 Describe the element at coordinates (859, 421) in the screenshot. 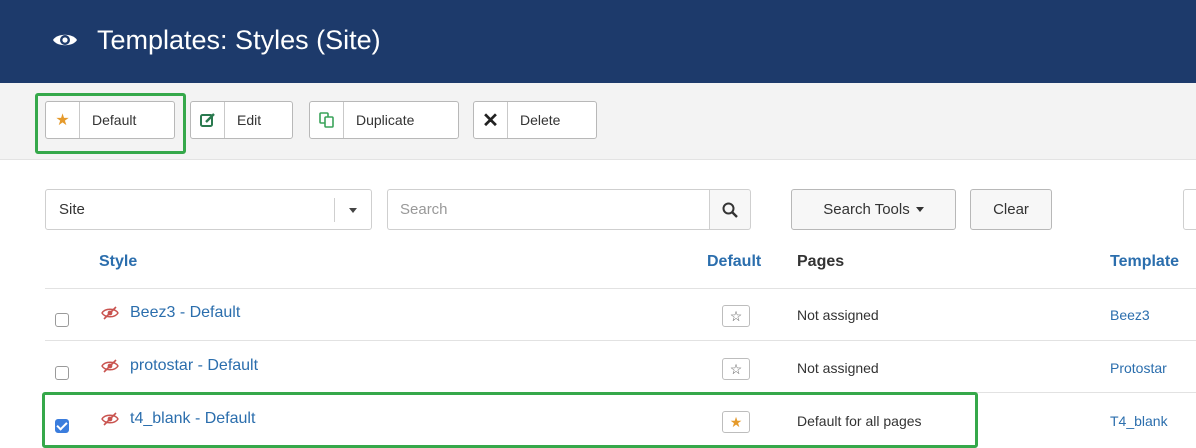

I see `pages-value: Default for all pages` at that location.